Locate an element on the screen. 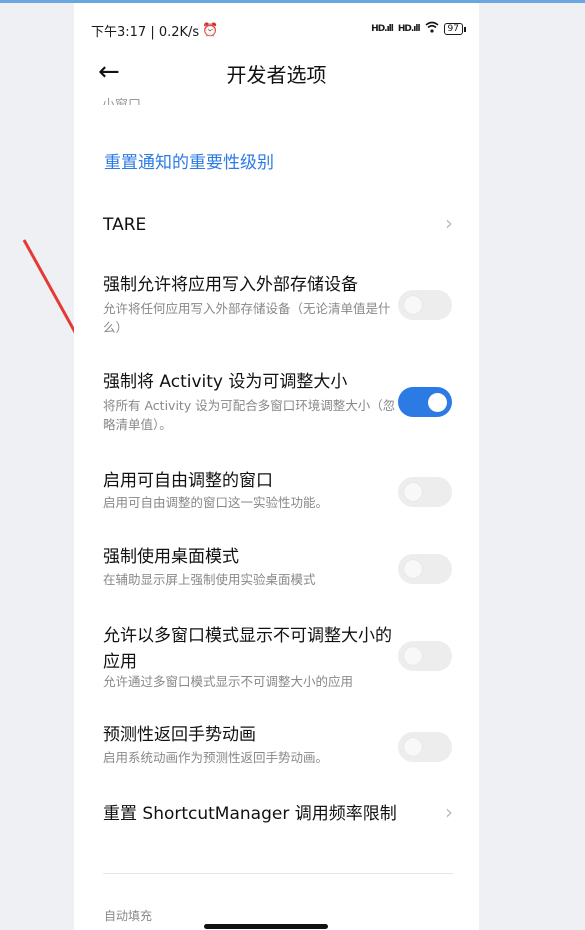 The image size is (585, 930). item-title: 重置 ShortcutManager 调用频率限制 is located at coordinates (250, 814).